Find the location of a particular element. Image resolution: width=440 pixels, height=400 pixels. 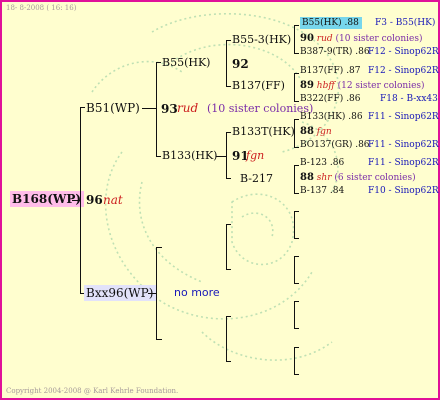

ff-score: 92 is located at coordinates (240, 64).